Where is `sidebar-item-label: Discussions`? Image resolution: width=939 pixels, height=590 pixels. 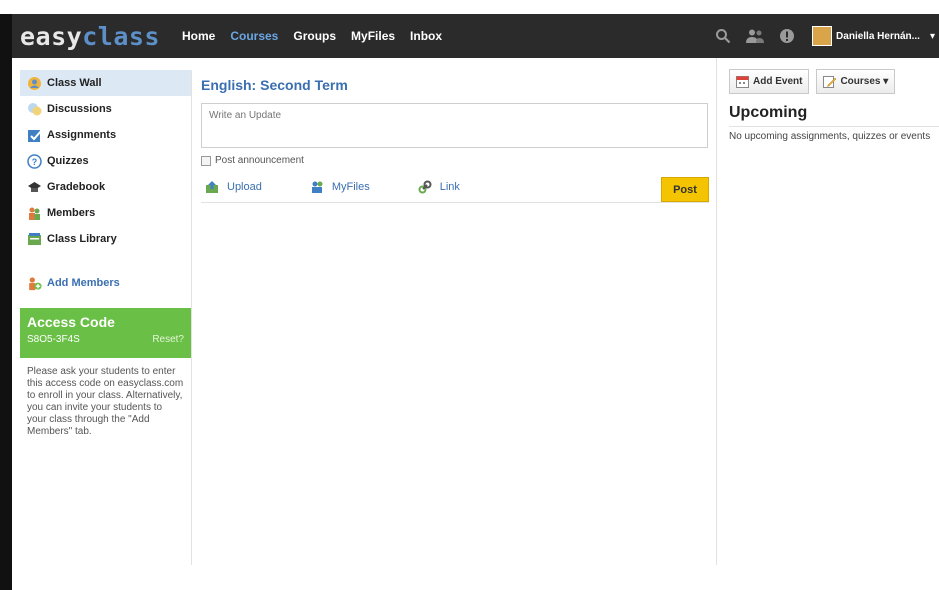 sidebar-item-label: Discussions is located at coordinates (79, 109).